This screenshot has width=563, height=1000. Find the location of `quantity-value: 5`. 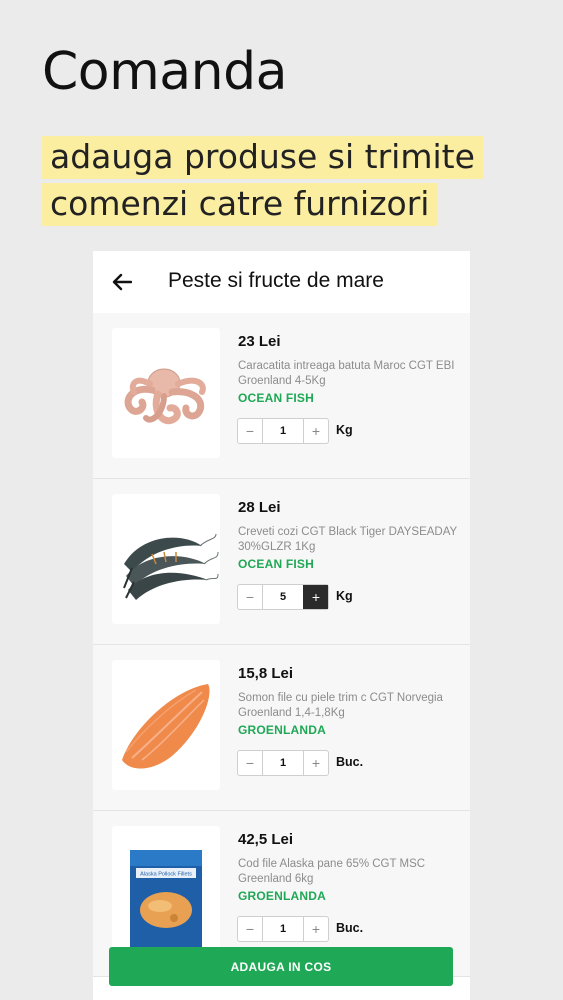

quantity-value: 5 is located at coordinates (283, 597).